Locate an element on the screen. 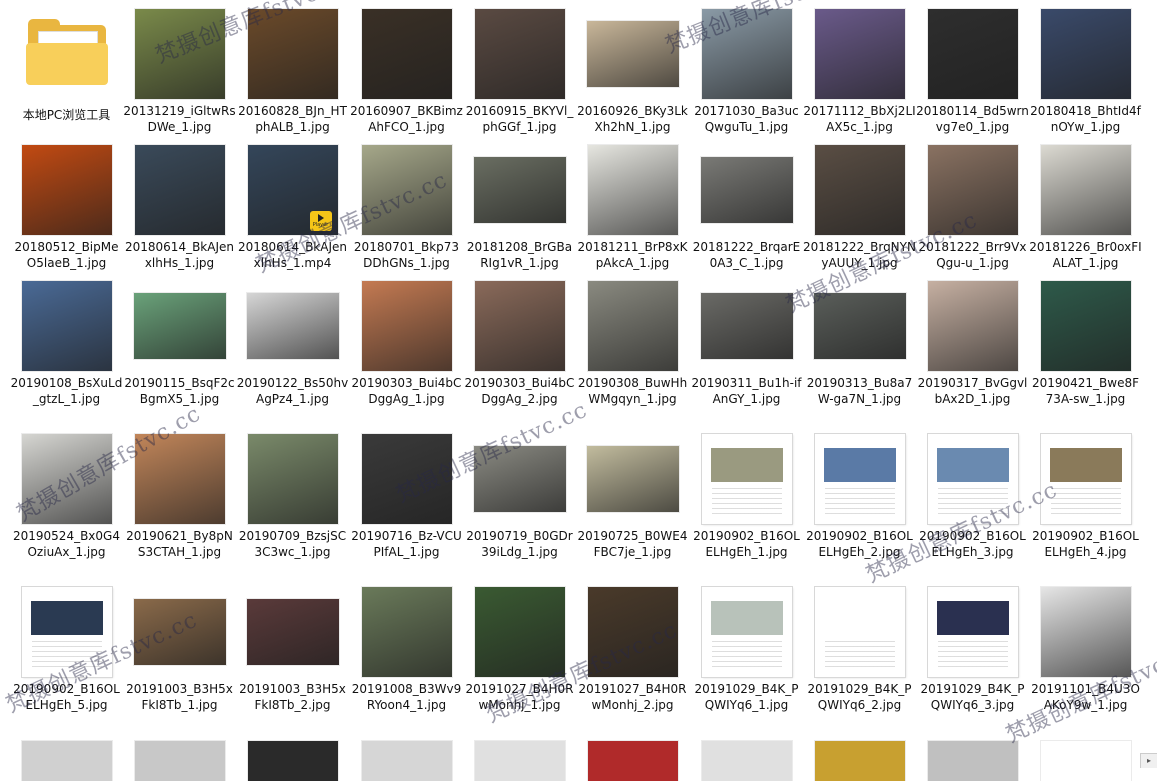 The height and width of the screenshot is (781, 1157). file-name-label: 20191029_B4K_PQWIYq6_2.jpg is located at coordinates (859, 697).